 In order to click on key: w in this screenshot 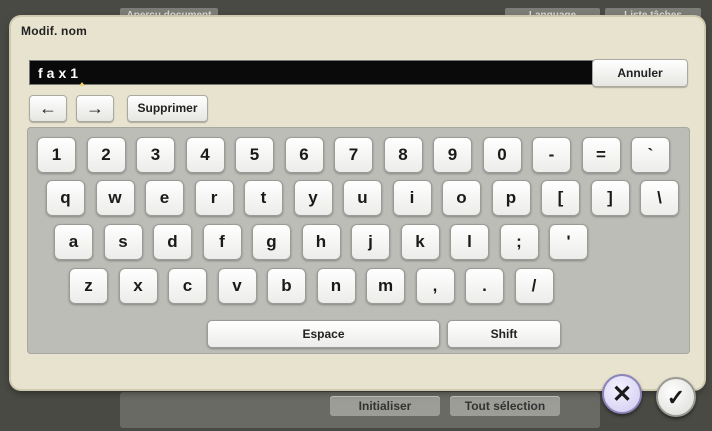, I will do `click(115, 198)`.